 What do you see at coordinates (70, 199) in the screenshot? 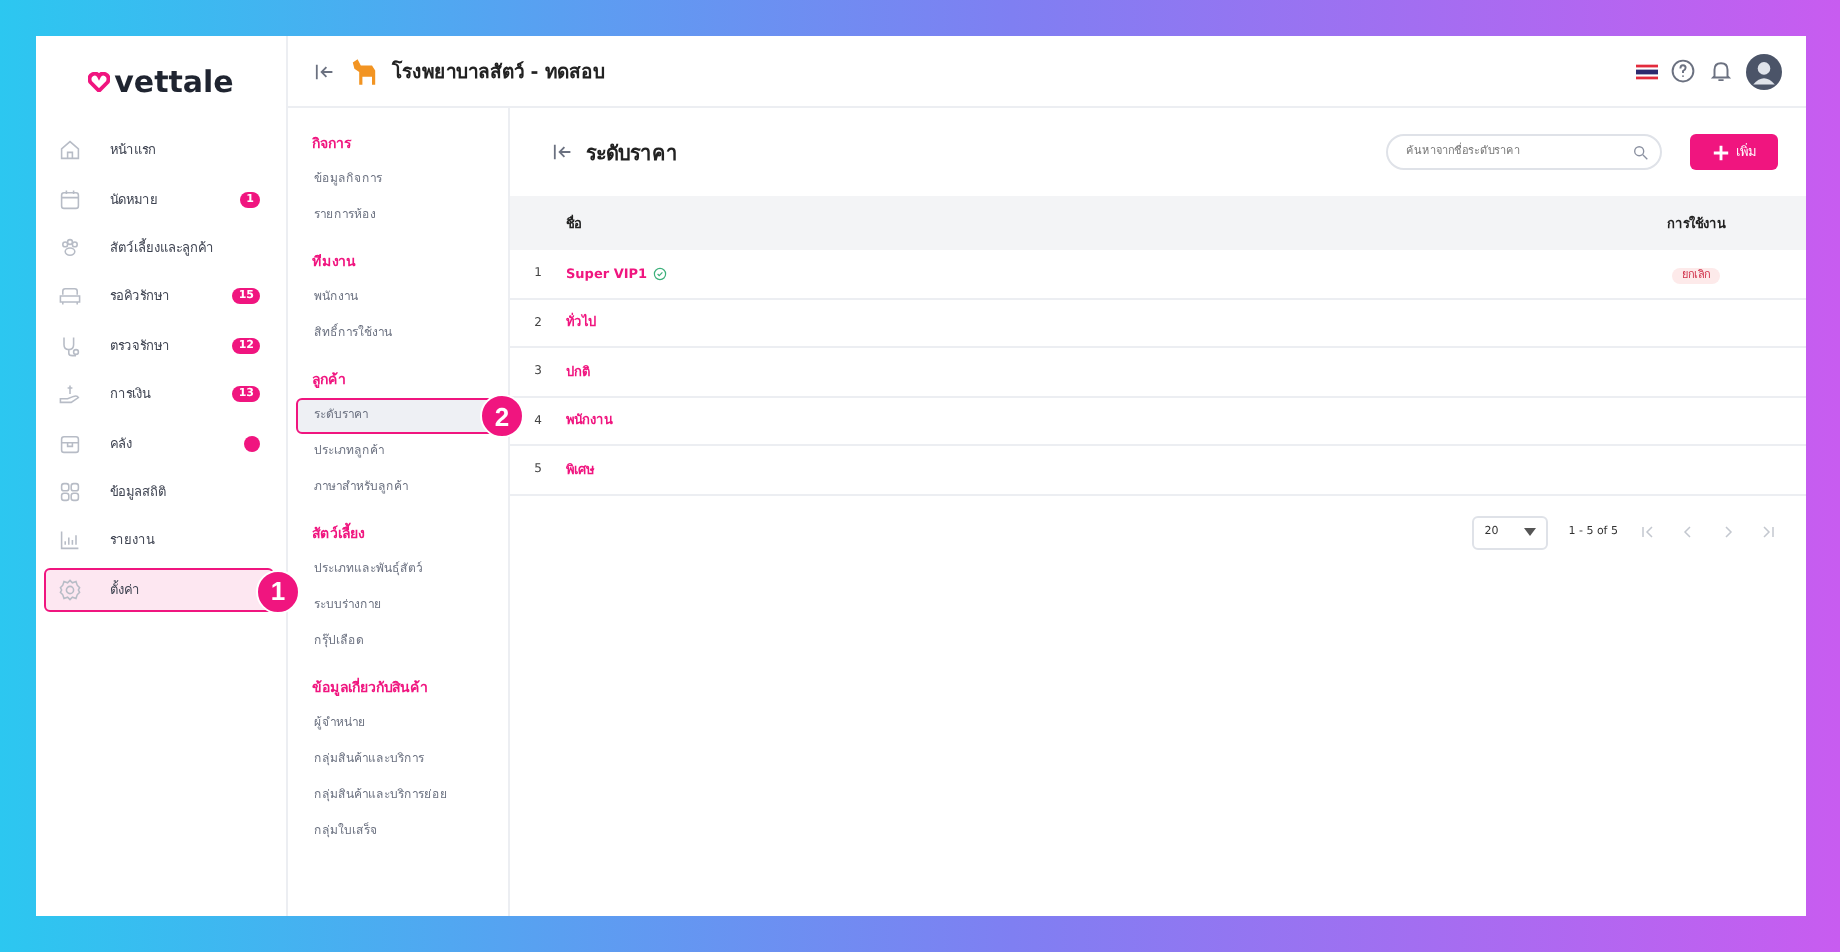
I see `calendar-icon` at bounding box center [70, 199].